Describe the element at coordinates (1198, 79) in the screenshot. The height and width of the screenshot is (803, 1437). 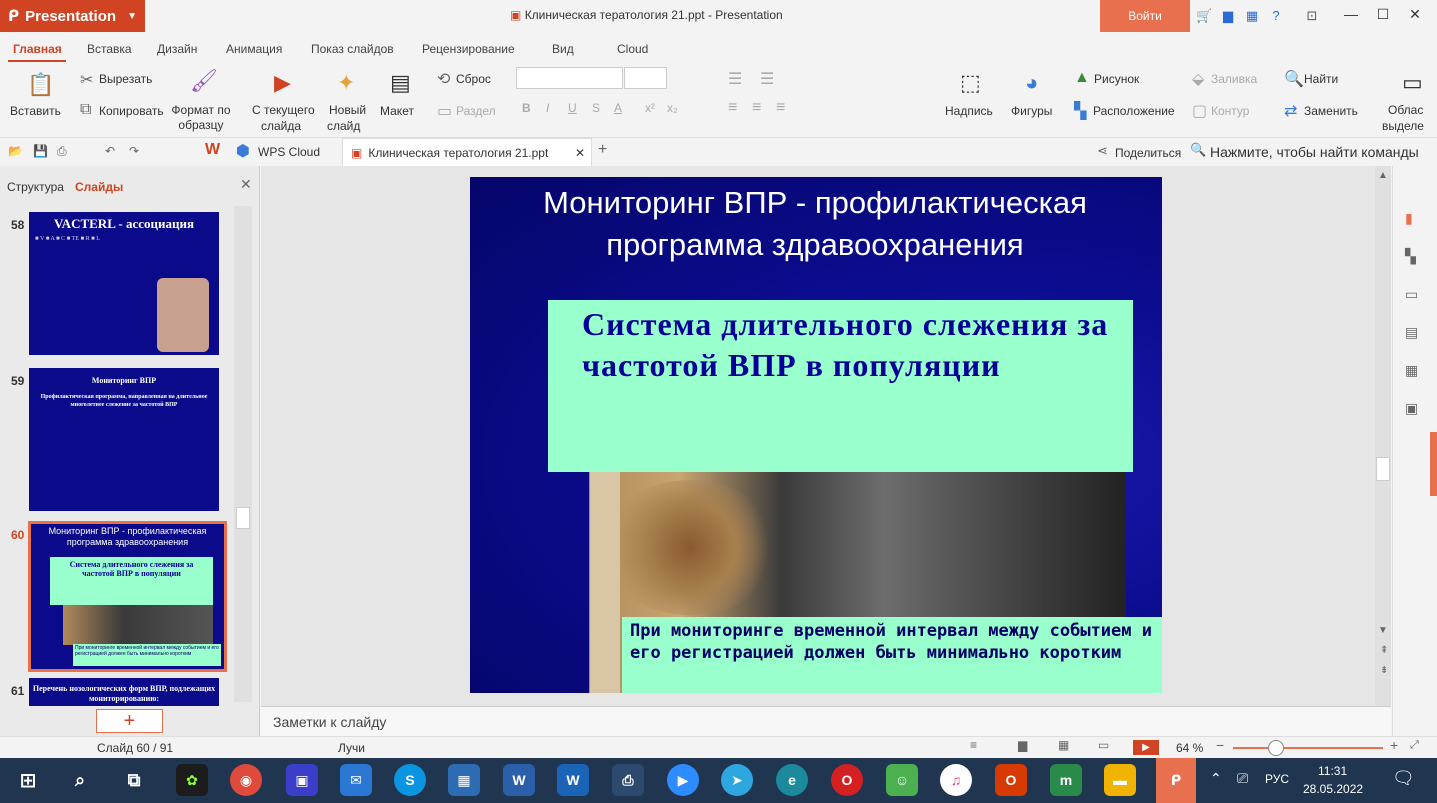
I see `fill-icon: ⬙` at that location.